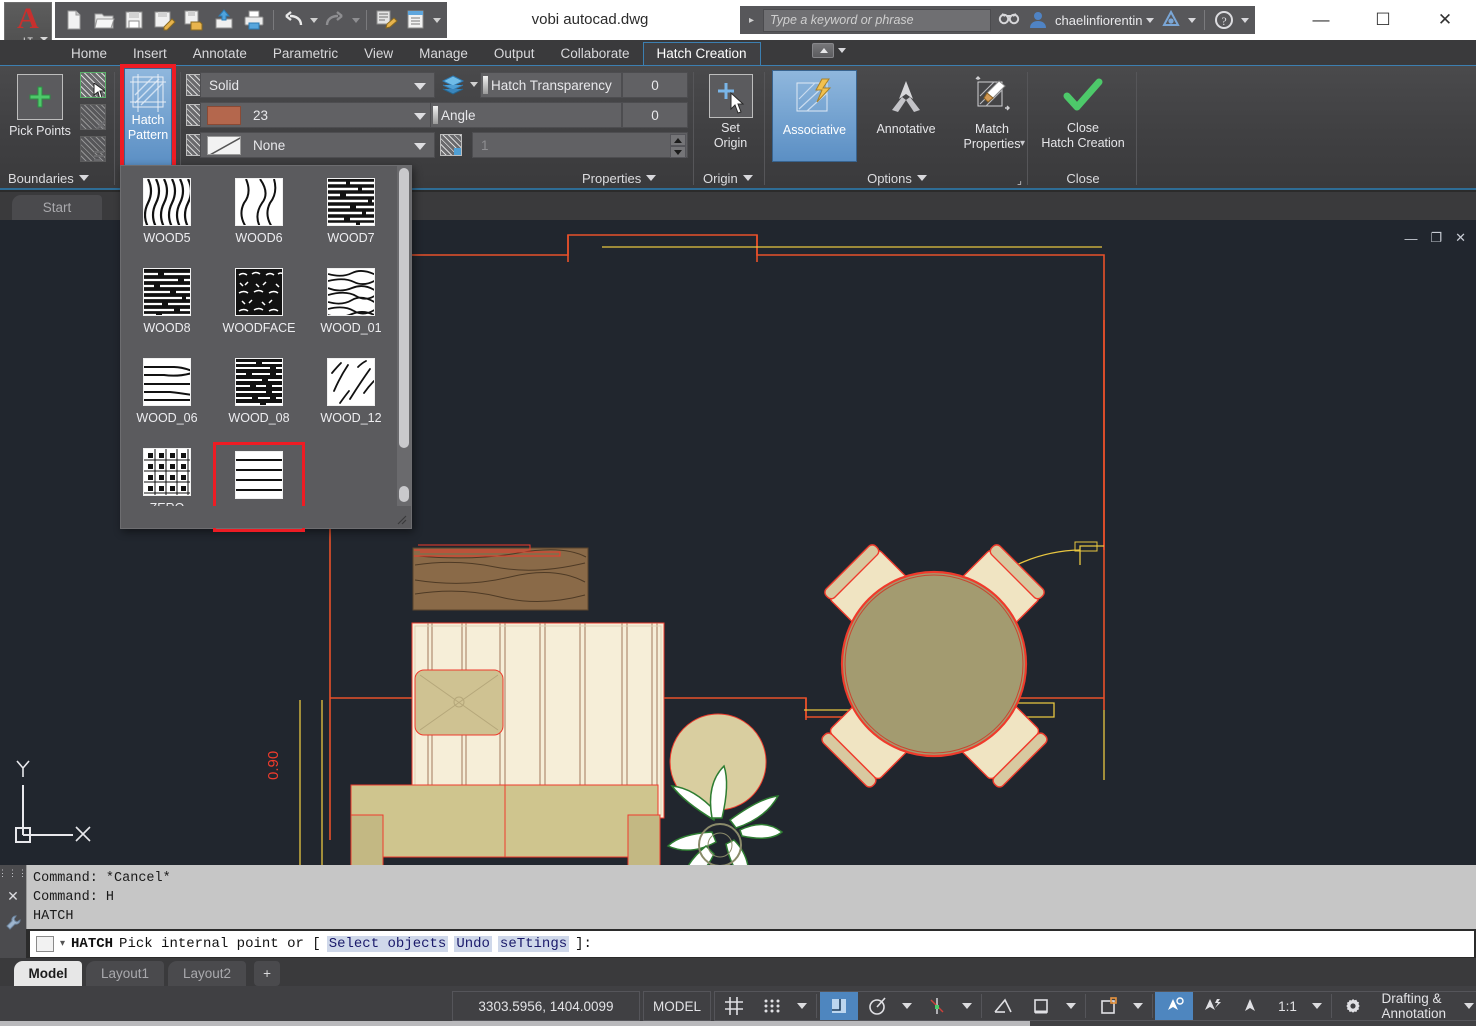 The width and height of the screenshot is (1476, 1026). What do you see at coordinates (1083, 112) in the screenshot?
I see `close-hatch-creation-button: Close Hatch Creation` at bounding box center [1083, 112].